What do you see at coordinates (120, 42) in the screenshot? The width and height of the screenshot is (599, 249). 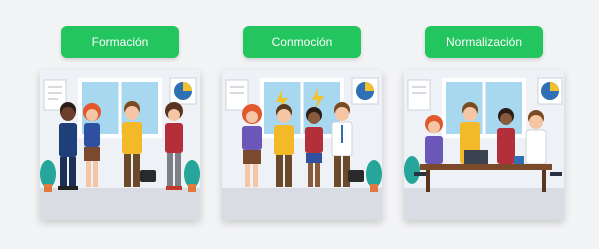 I see `formacion-button: Formación` at bounding box center [120, 42].